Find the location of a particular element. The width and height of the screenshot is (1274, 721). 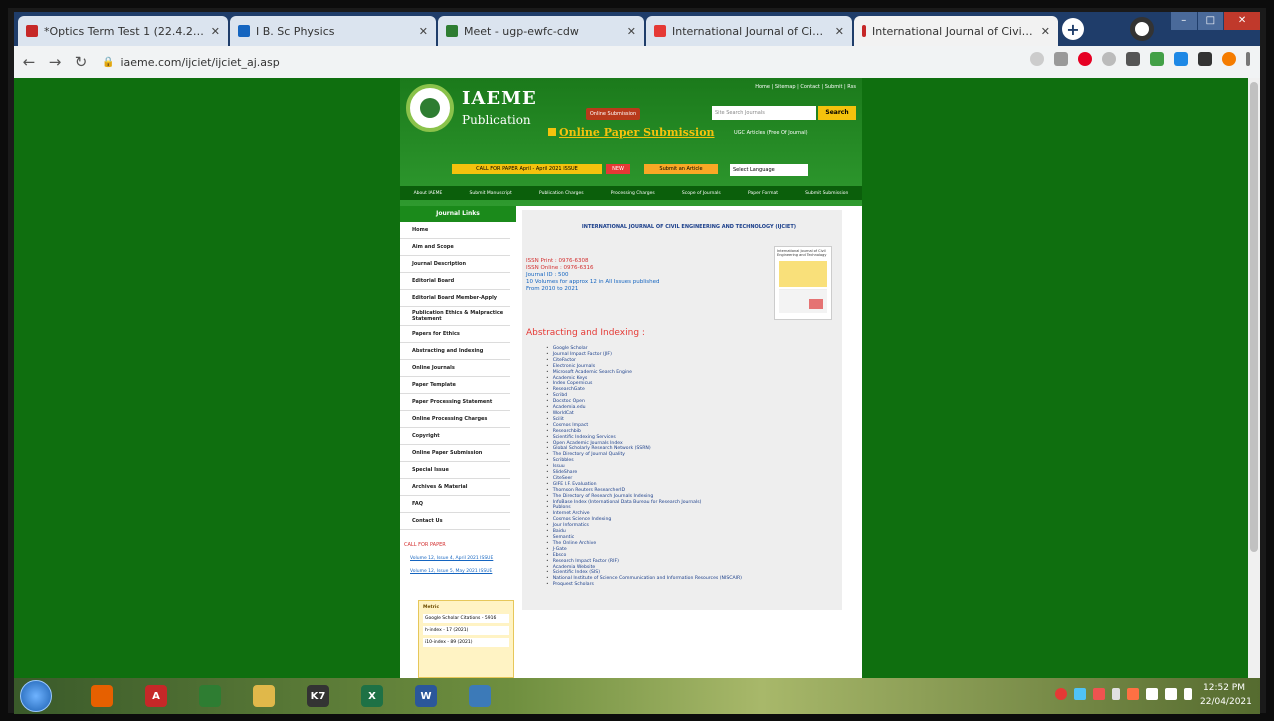

checkmark-icon is located at coordinates (1157, 59).